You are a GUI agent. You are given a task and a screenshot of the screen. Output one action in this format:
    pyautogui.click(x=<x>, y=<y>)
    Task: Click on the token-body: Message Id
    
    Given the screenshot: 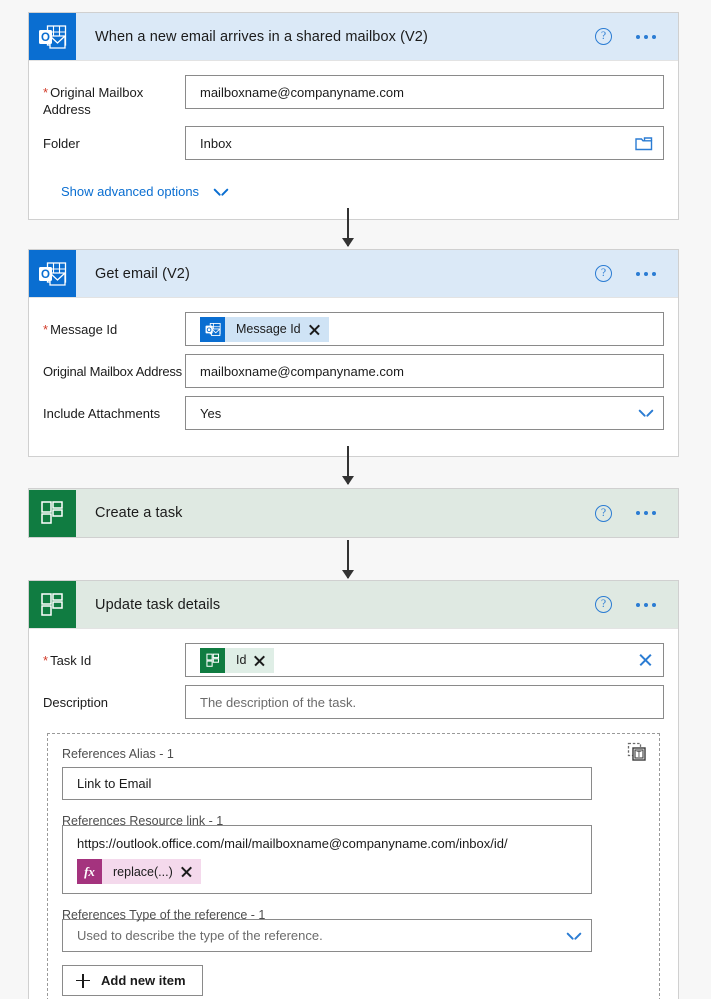 What is the action you would take?
    pyautogui.click(x=277, y=329)
    